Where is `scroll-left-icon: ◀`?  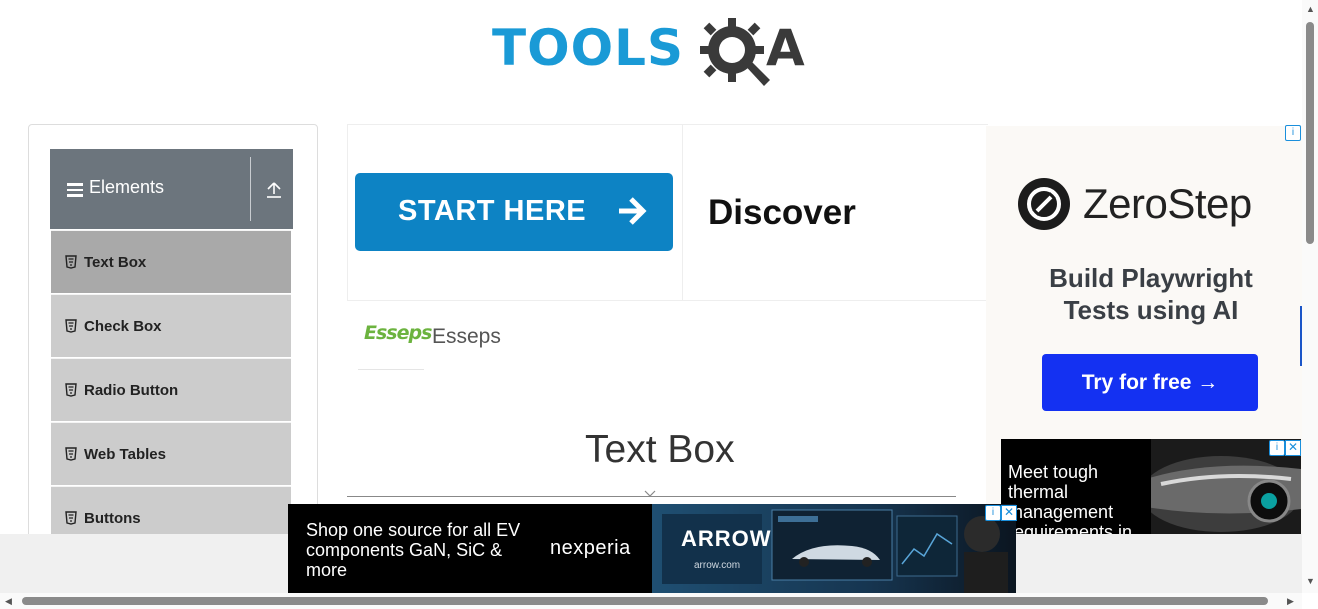
scroll-left-icon: ◀ is located at coordinates (8, 601).